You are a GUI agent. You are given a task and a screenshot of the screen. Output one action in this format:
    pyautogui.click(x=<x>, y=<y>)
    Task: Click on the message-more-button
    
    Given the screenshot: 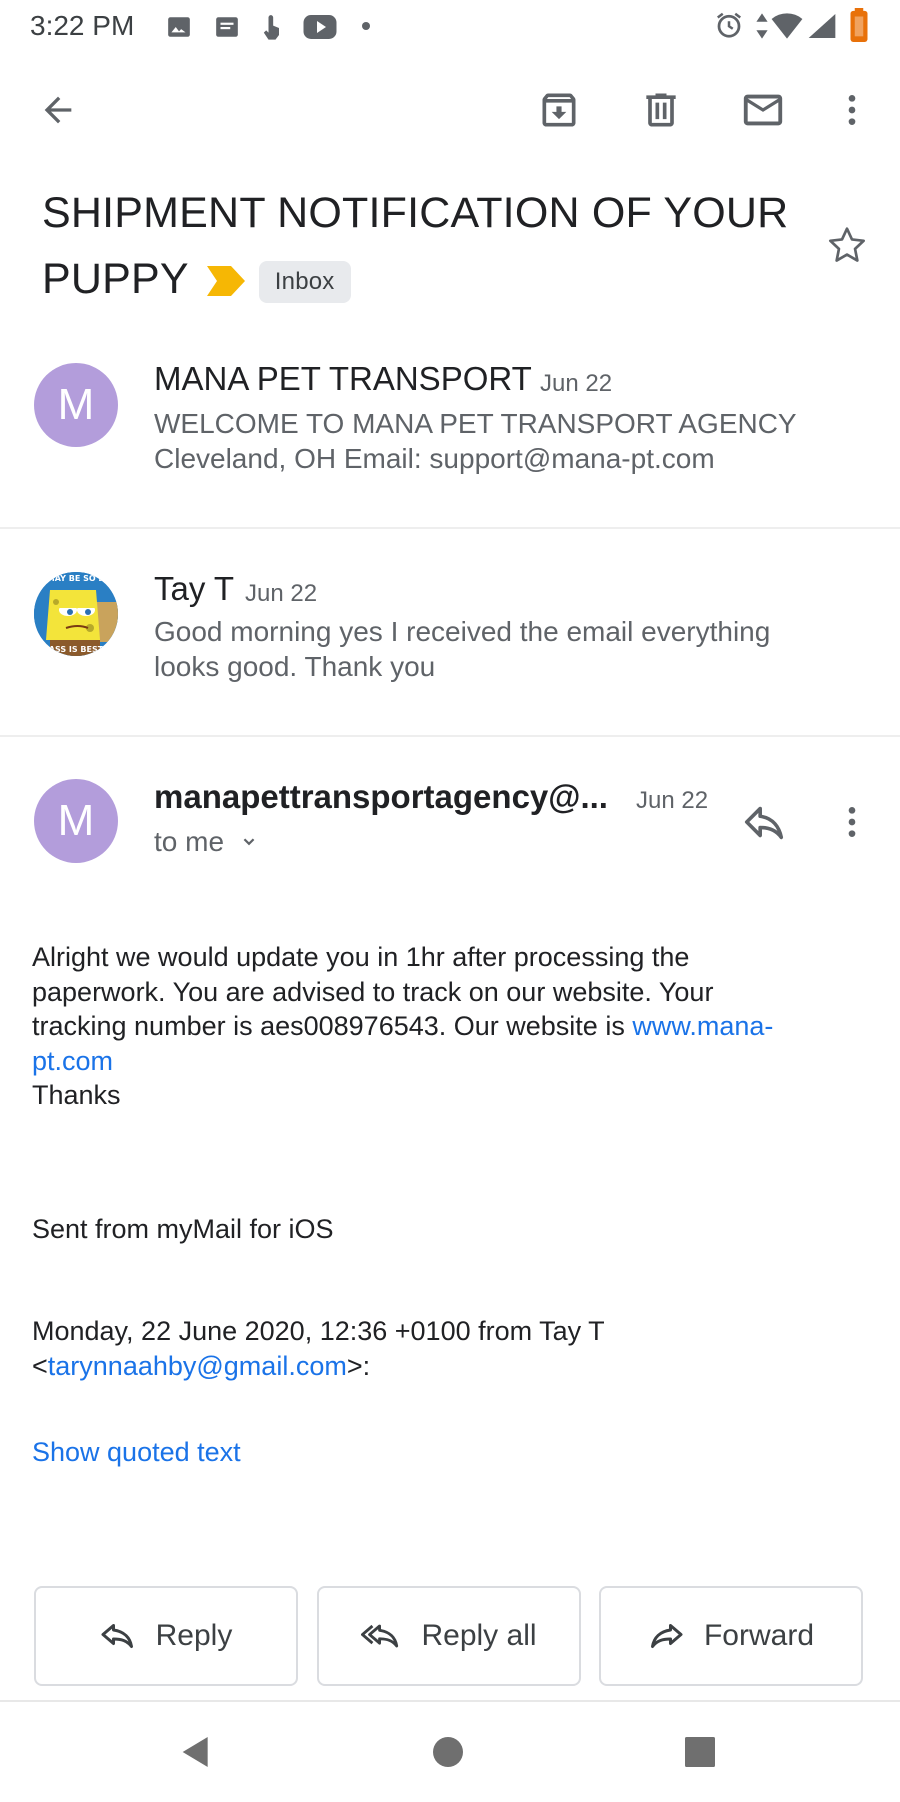 What is the action you would take?
    pyautogui.click(x=852, y=822)
    